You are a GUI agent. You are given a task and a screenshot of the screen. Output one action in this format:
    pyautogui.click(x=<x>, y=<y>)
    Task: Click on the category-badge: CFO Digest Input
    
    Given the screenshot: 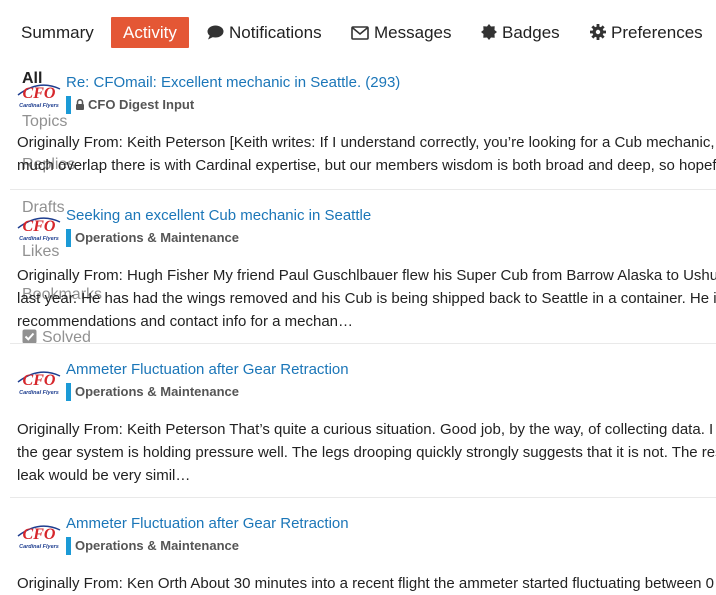 What is the action you would take?
    pyautogui.click(x=130, y=105)
    